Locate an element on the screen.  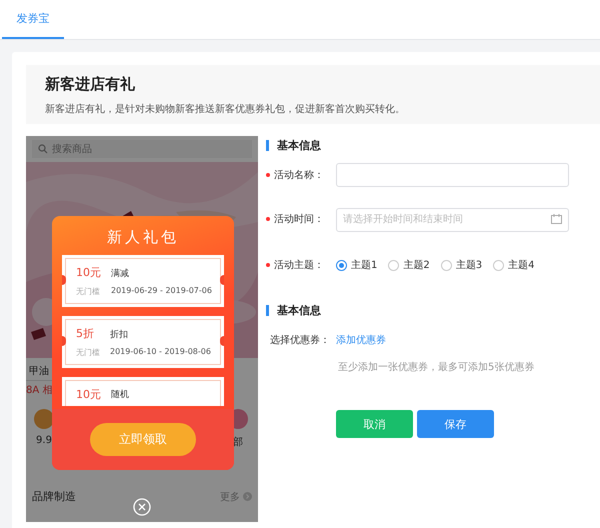
coupon-dates: 2019-06-29 - 2019-07-06 is located at coordinates (161, 290).